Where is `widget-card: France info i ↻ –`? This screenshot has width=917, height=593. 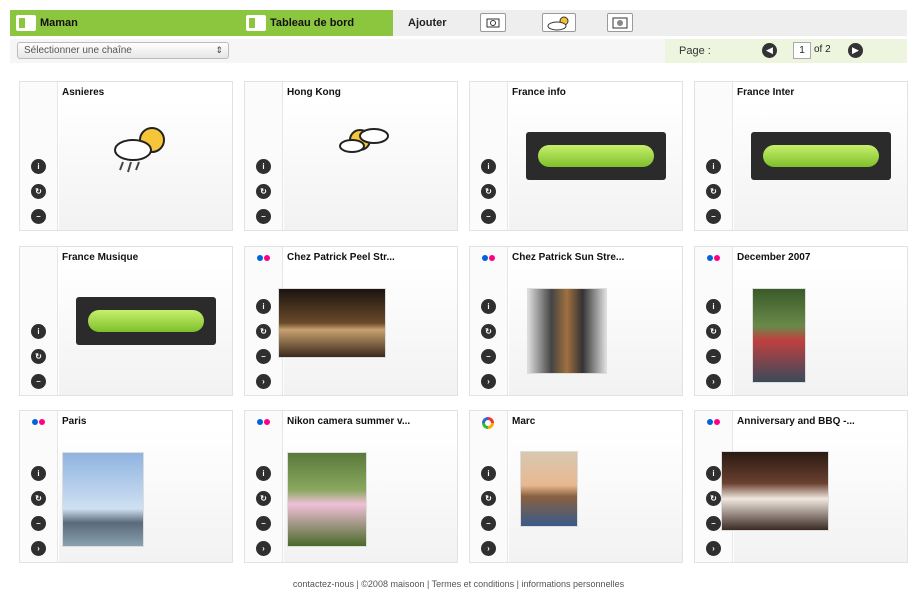
widget-card: France info i ↻ – is located at coordinates (576, 156).